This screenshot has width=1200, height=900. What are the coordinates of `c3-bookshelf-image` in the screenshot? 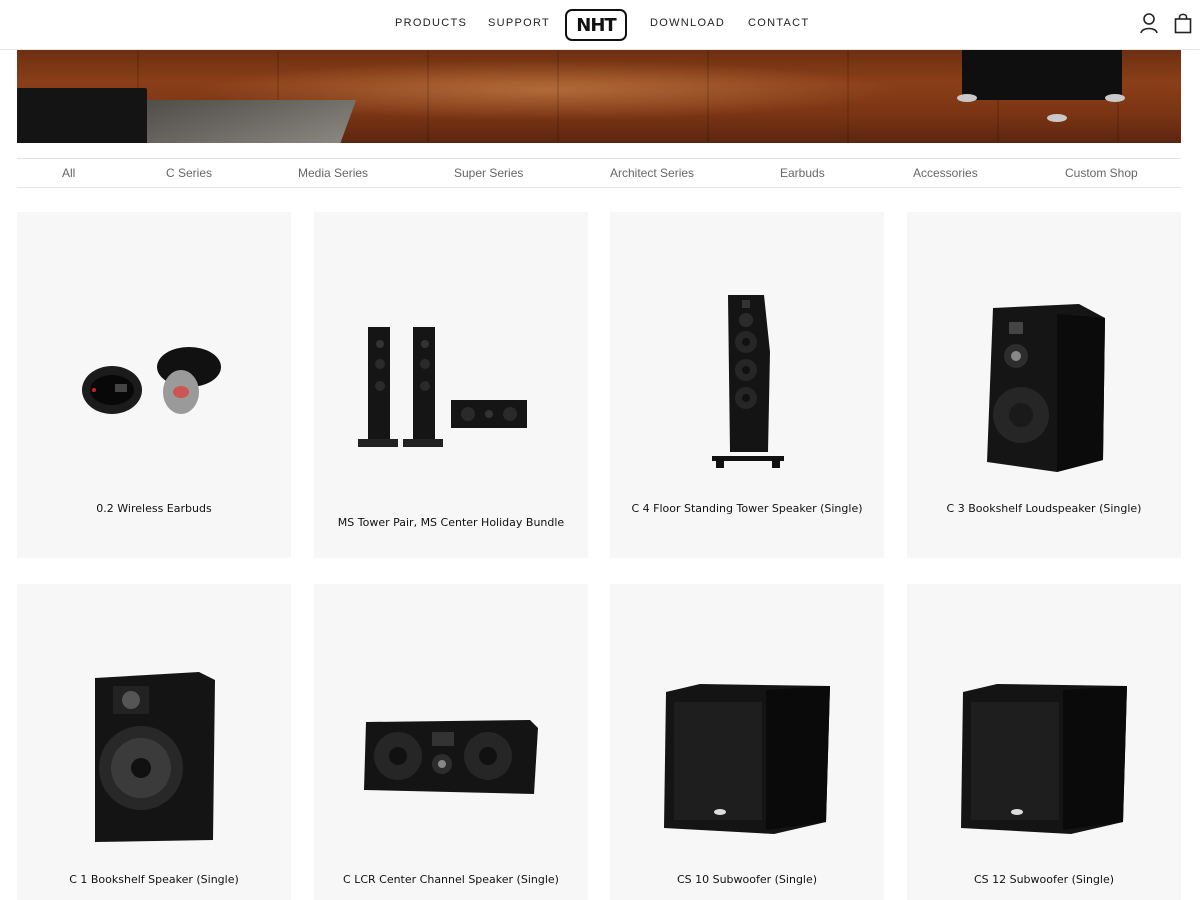 It's located at (1046, 388).